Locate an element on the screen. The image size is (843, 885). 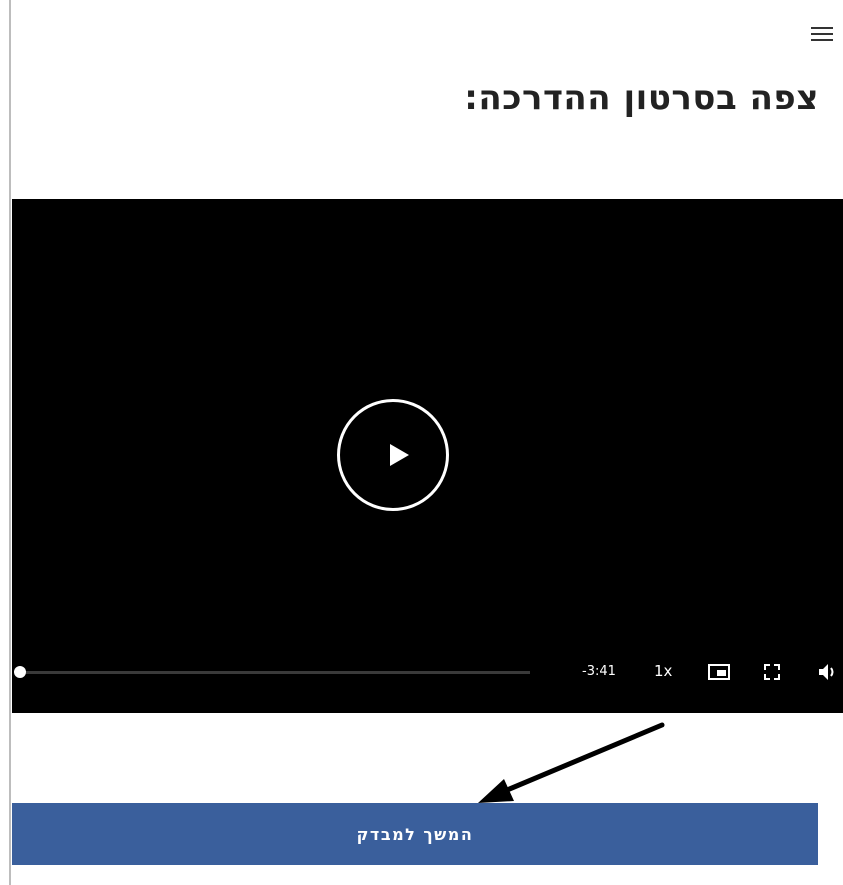
progress-bar is located at coordinates (275, 672).